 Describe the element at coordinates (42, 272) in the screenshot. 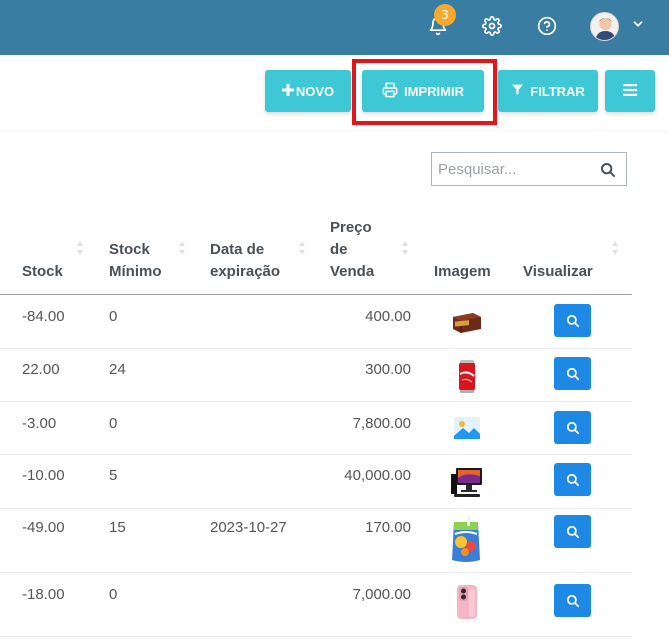

I see `header-stock: Stock` at that location.